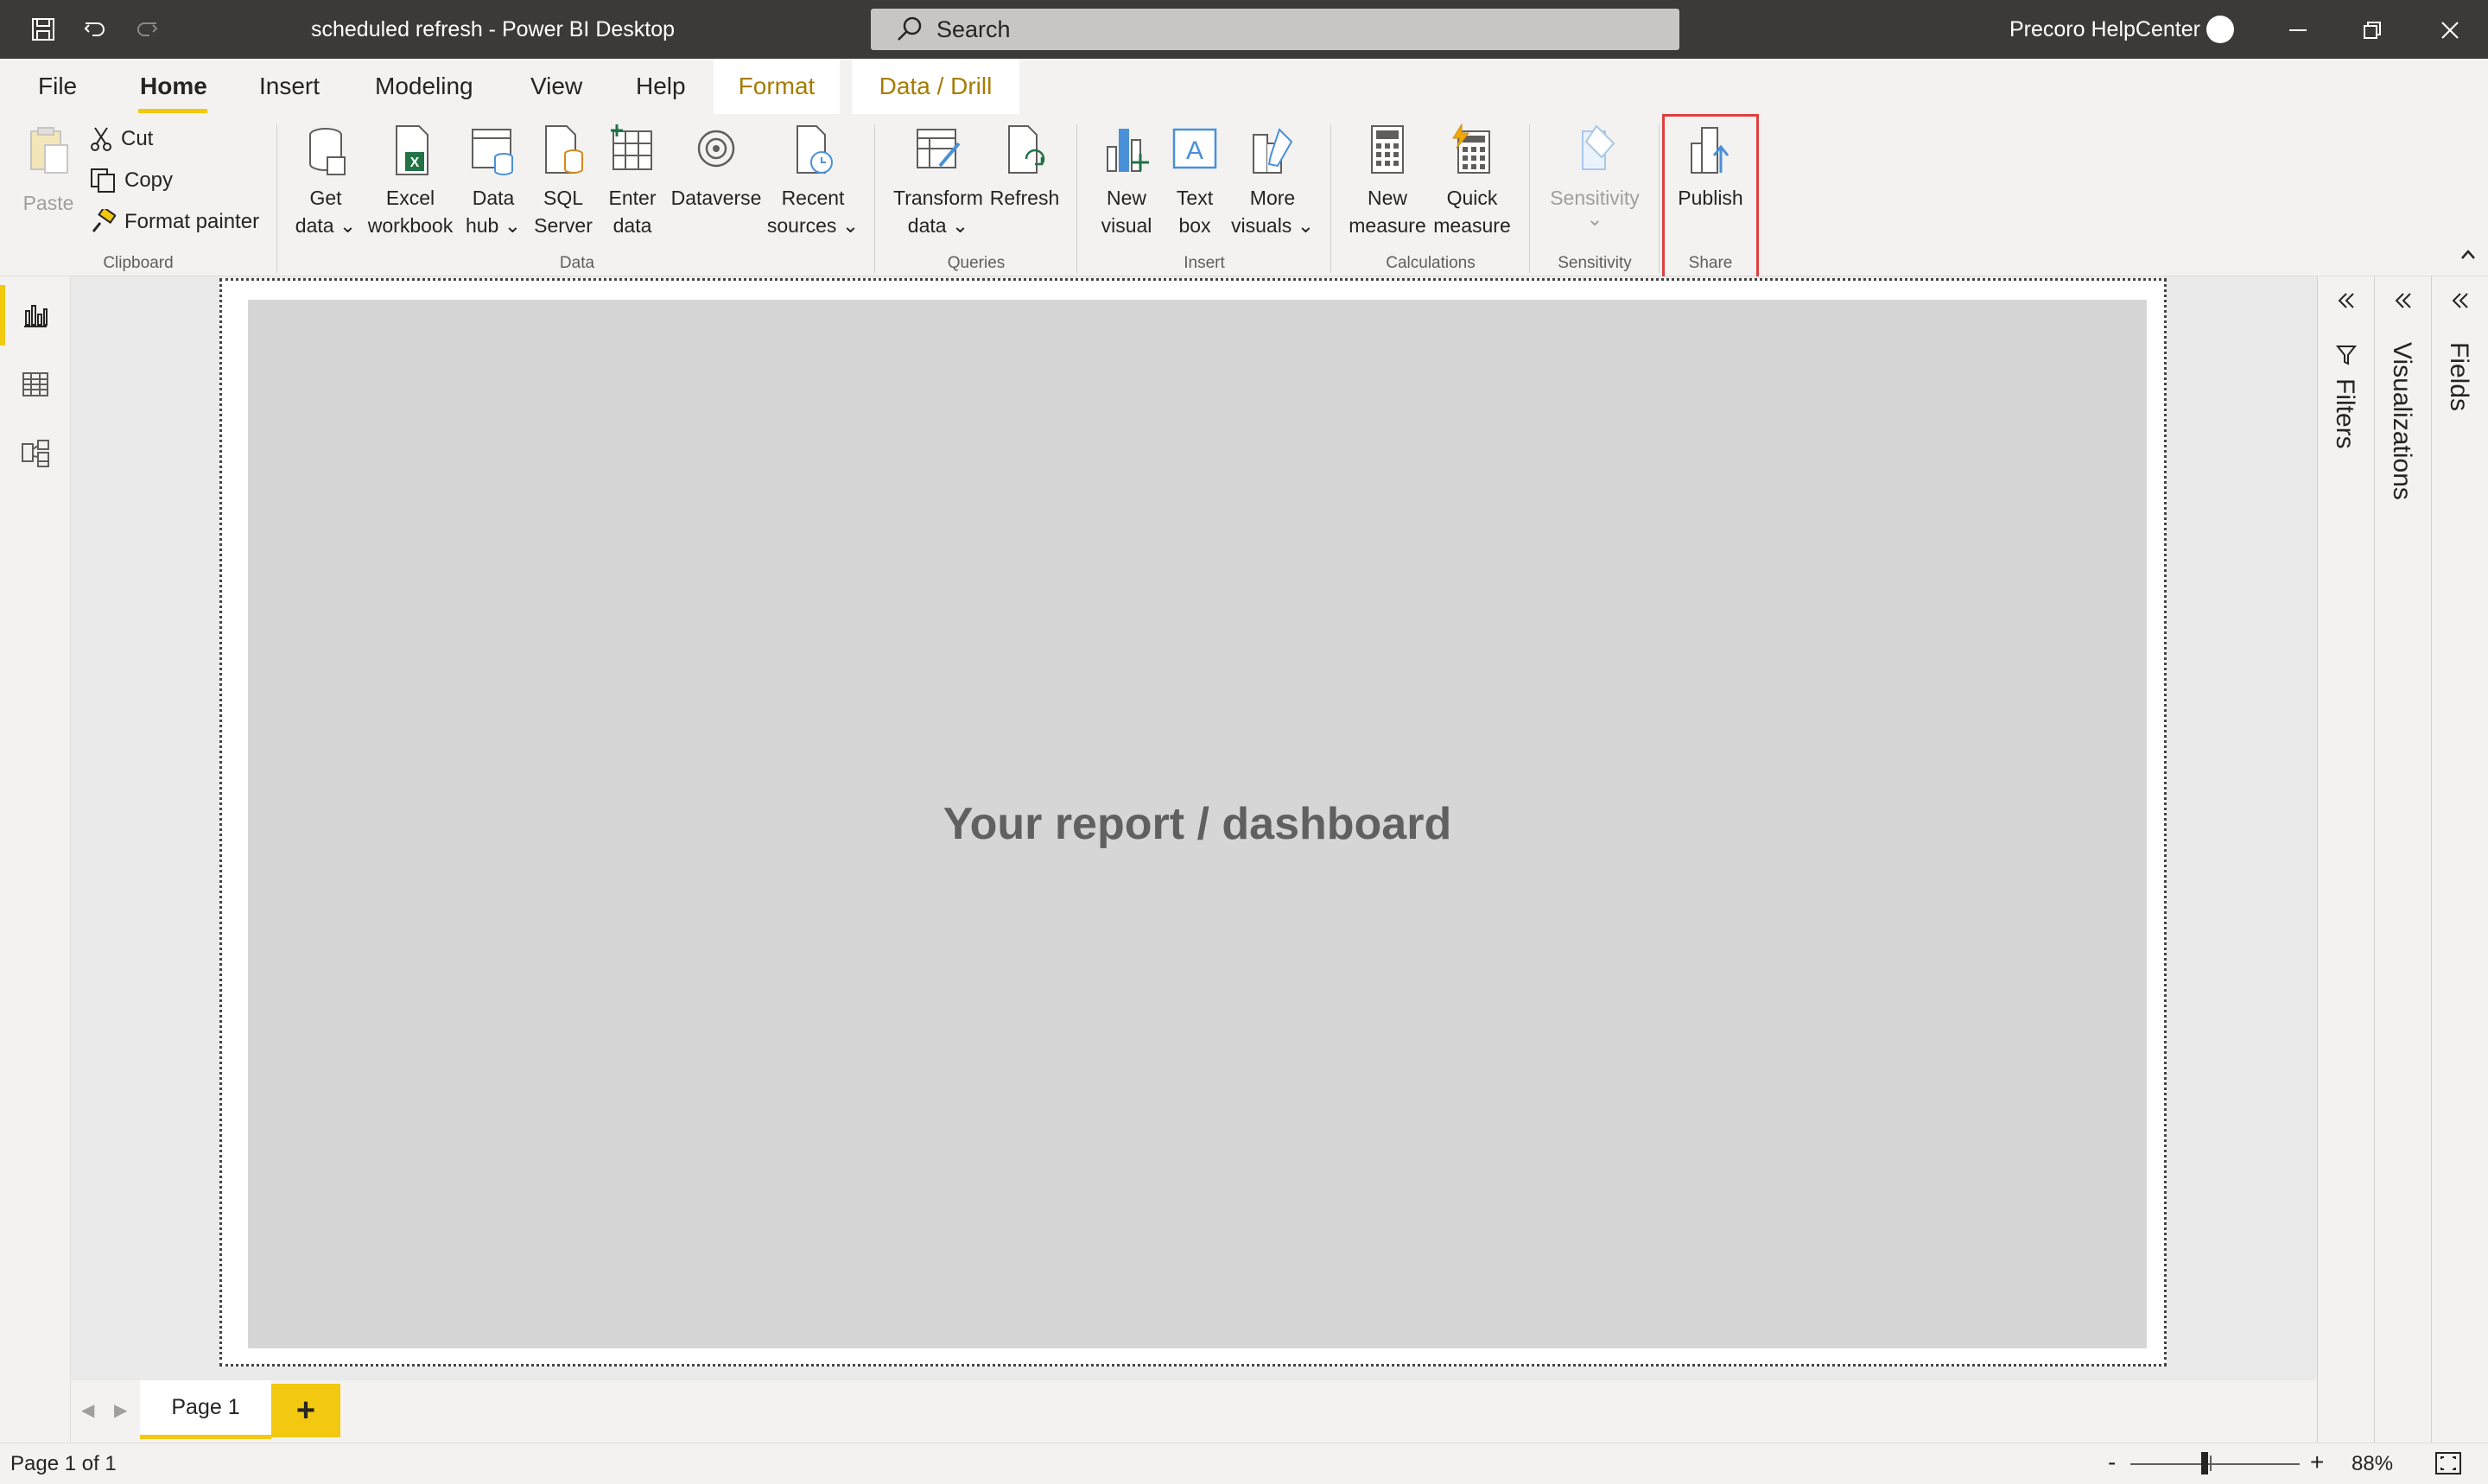 The image size is (2488, 1484). Describe the element at coordinates (1387, 149) in the screenshot. I see `calculator-icon` at that location.